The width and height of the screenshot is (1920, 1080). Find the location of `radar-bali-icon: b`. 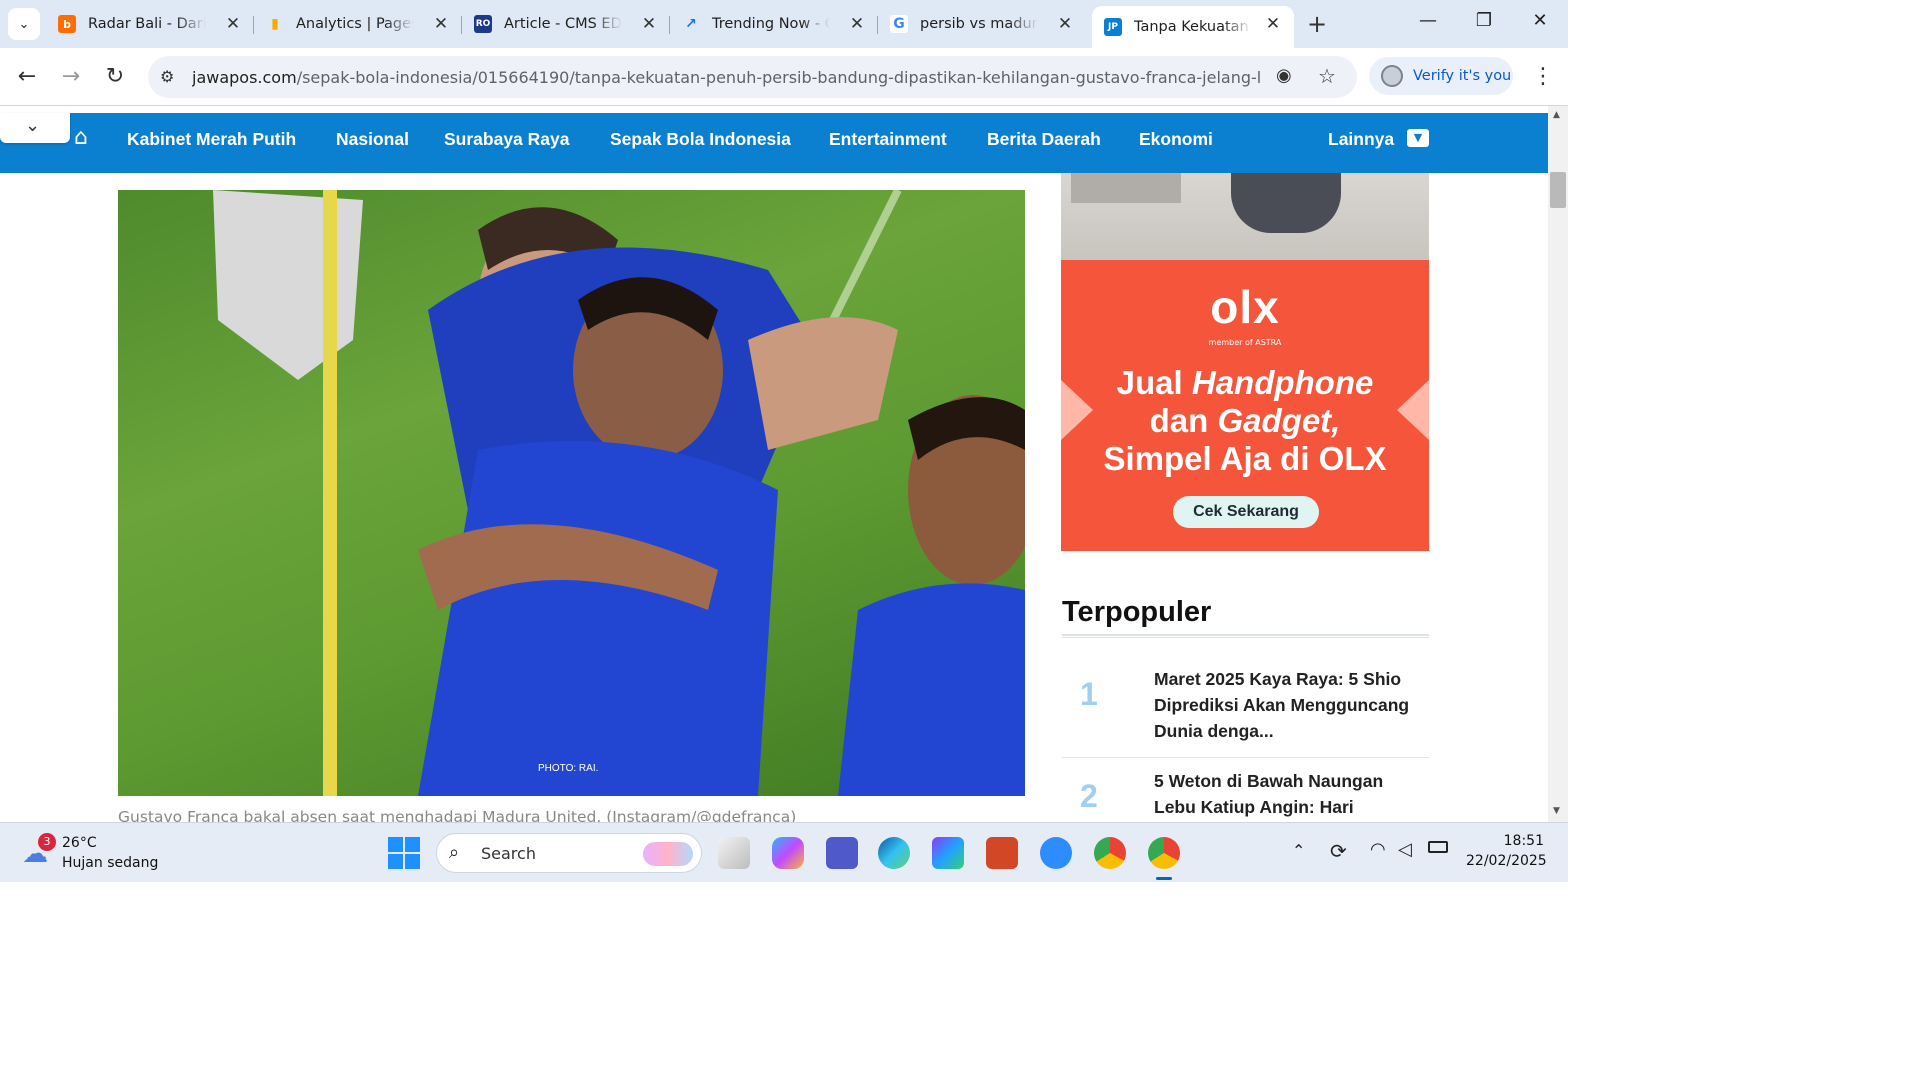

radar-bali-icon: b is located at coordinates (67, 24).